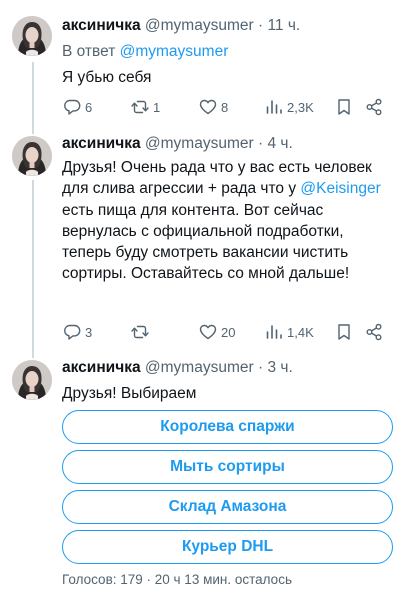 The height and width of the screenshot is (600, 405). I want to click on reply-button: 3, so click(77, 332).